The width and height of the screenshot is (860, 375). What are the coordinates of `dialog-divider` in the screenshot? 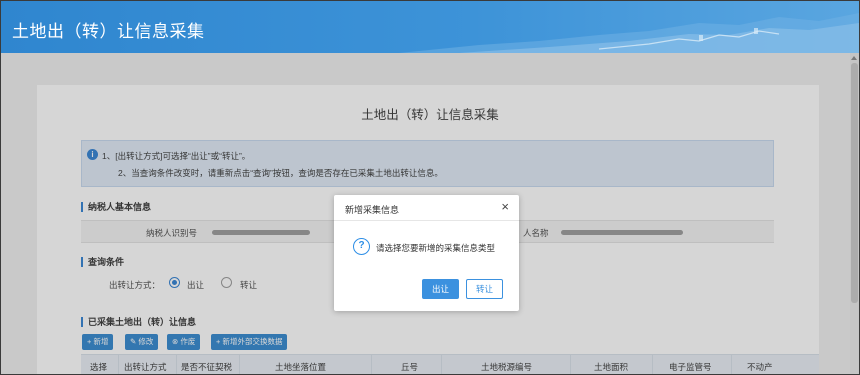 It's located at (426, 220).